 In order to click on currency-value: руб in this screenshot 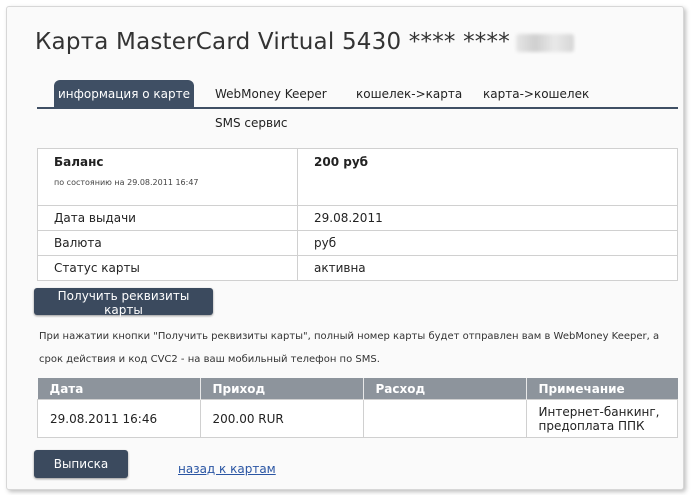, I will do `click(487, 243)`.